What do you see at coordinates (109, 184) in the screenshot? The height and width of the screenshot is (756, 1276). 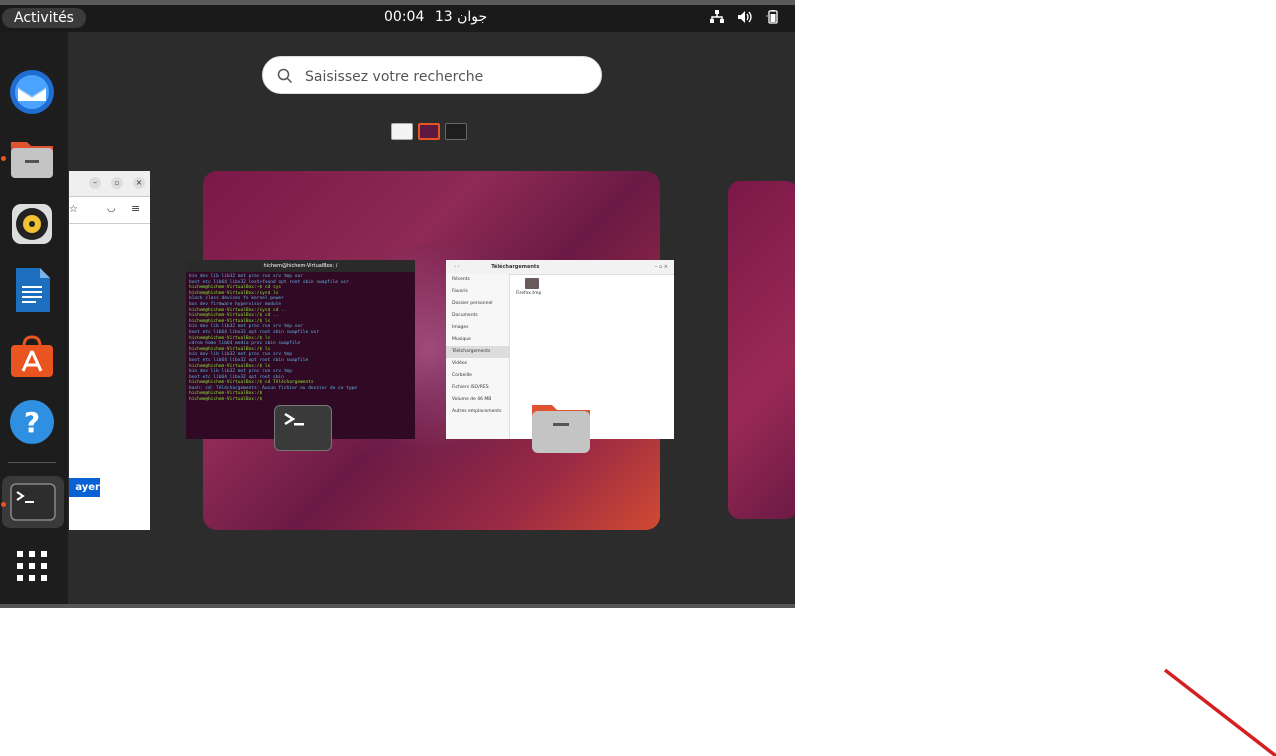 I see `window-titlebar: – ▫ ×` at bounding box center [109, 184].